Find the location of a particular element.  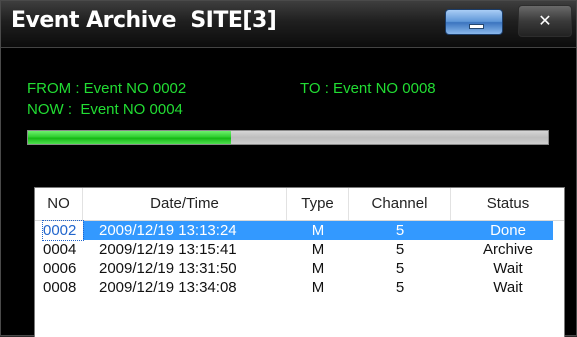

cell-no: 0008 is located at coordinates (60, 287).